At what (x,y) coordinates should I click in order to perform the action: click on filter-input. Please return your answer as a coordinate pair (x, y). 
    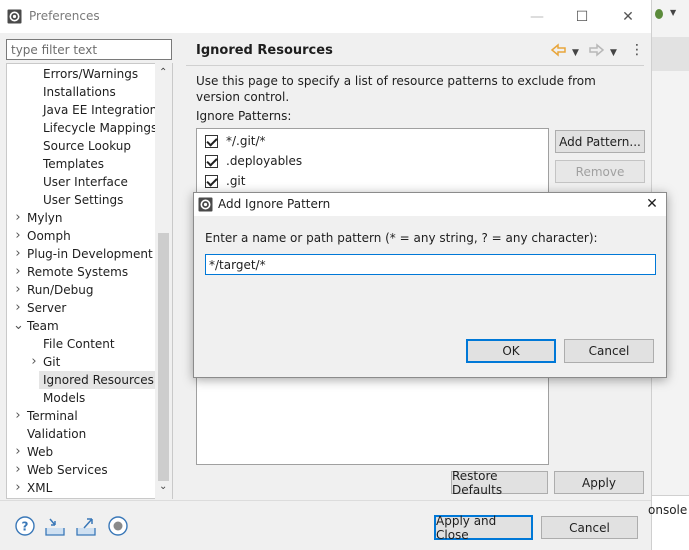
    Looking at the image, I should click on (89, 49).